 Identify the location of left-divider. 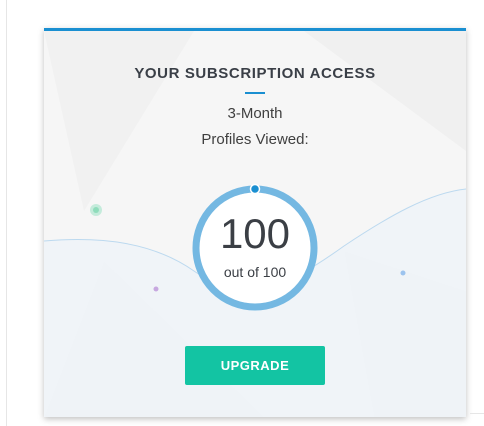
(6, 213).